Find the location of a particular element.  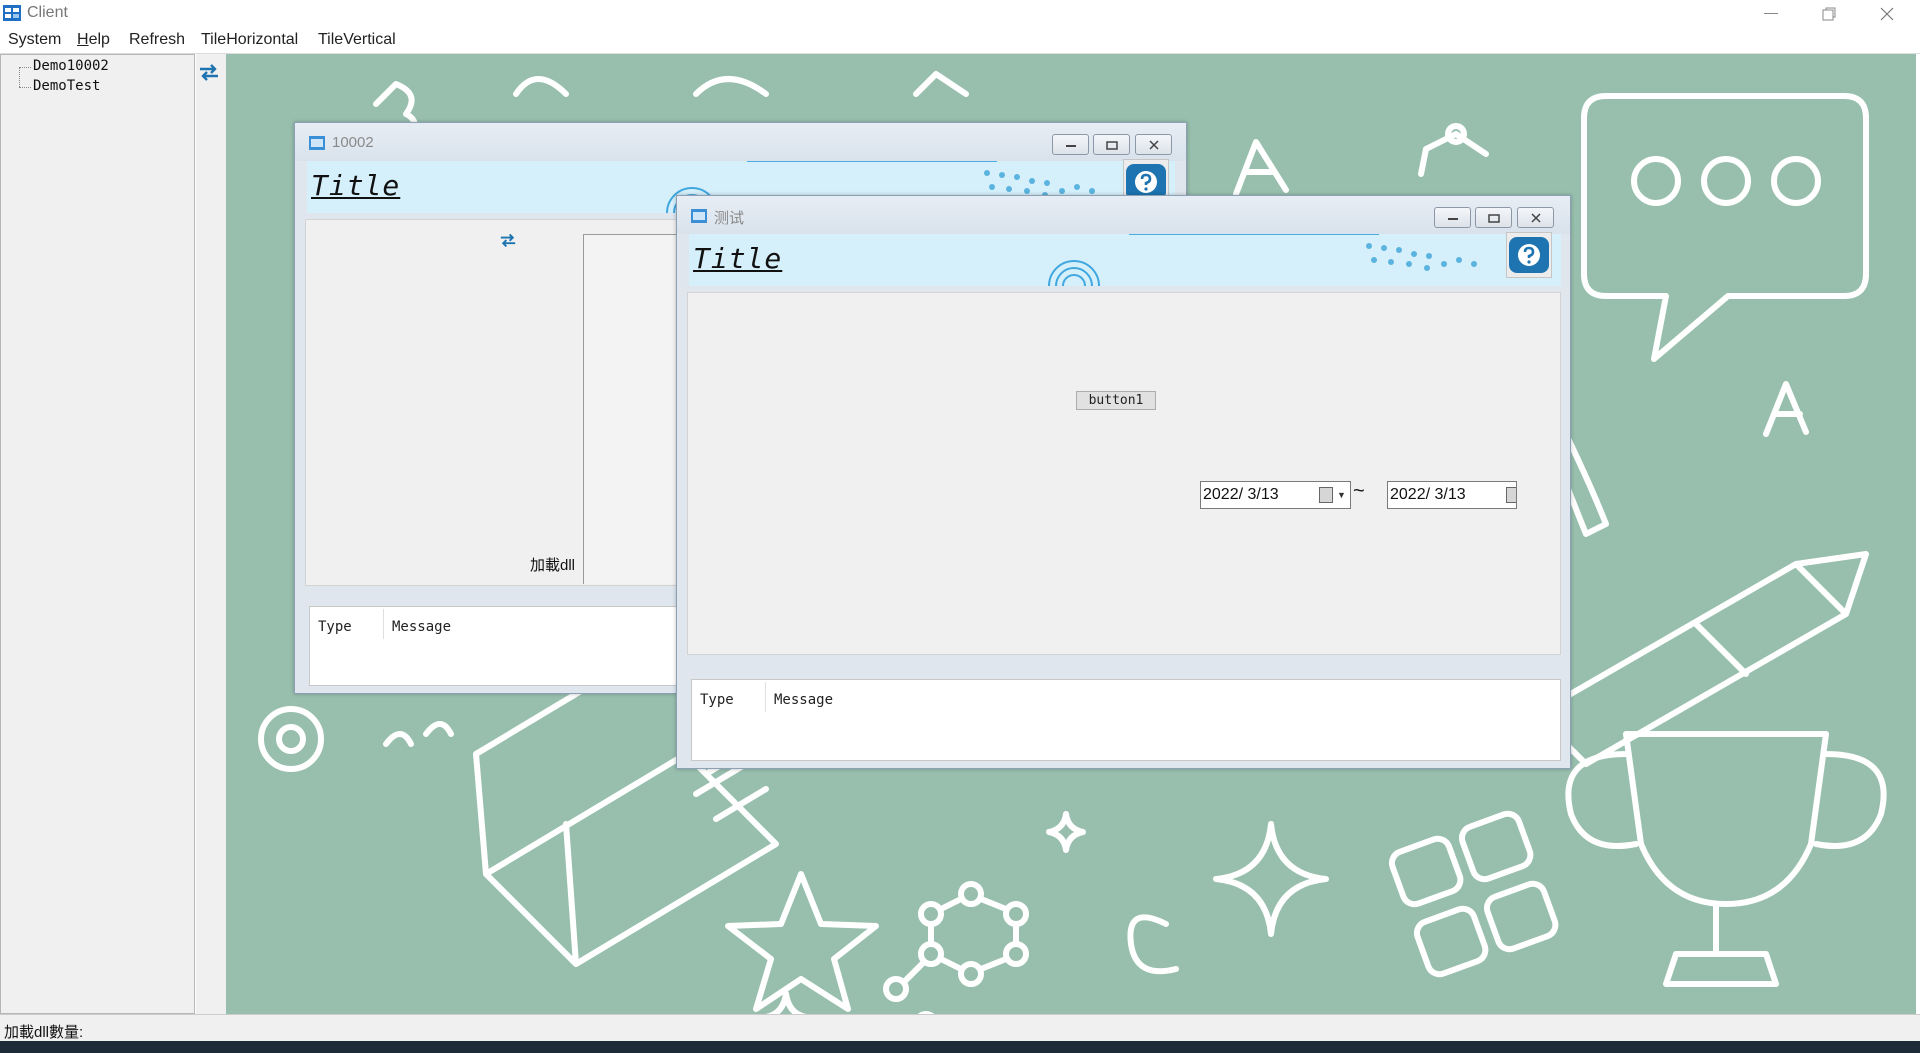

load-dll-label: 加載dll is located at coordinates (553, 565).